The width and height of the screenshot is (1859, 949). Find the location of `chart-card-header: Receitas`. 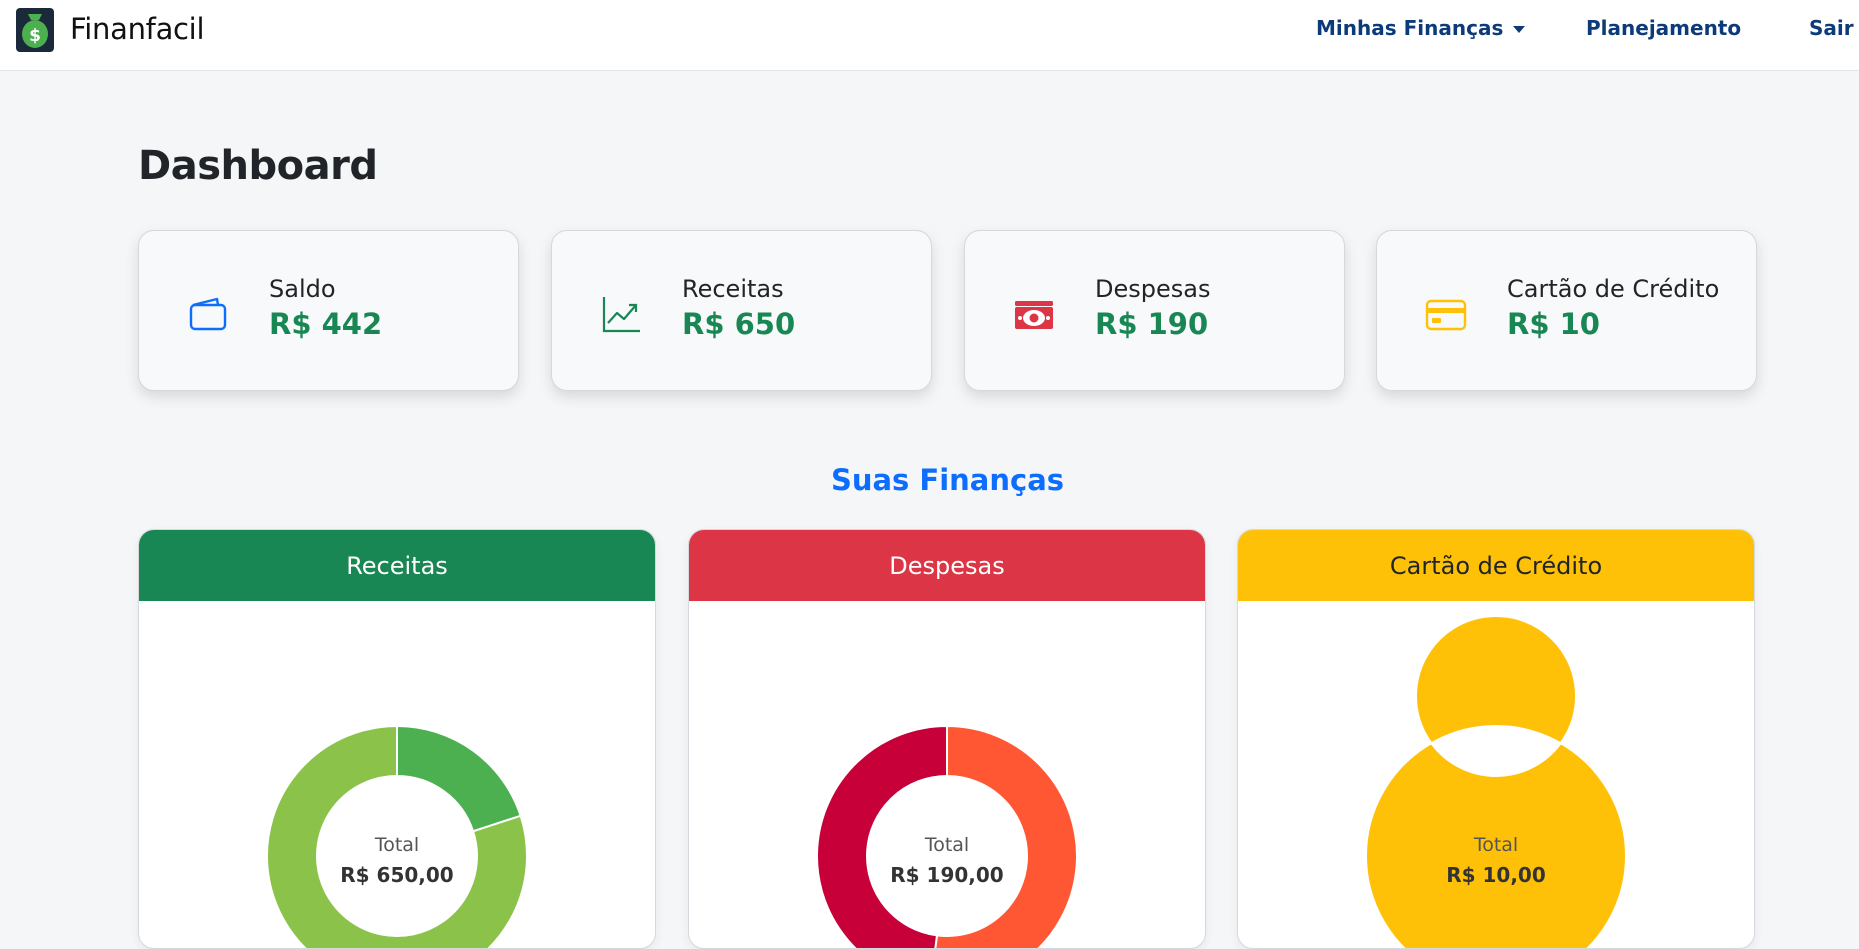

chart-card-header: Receitas is located at coordinates (397, 565).